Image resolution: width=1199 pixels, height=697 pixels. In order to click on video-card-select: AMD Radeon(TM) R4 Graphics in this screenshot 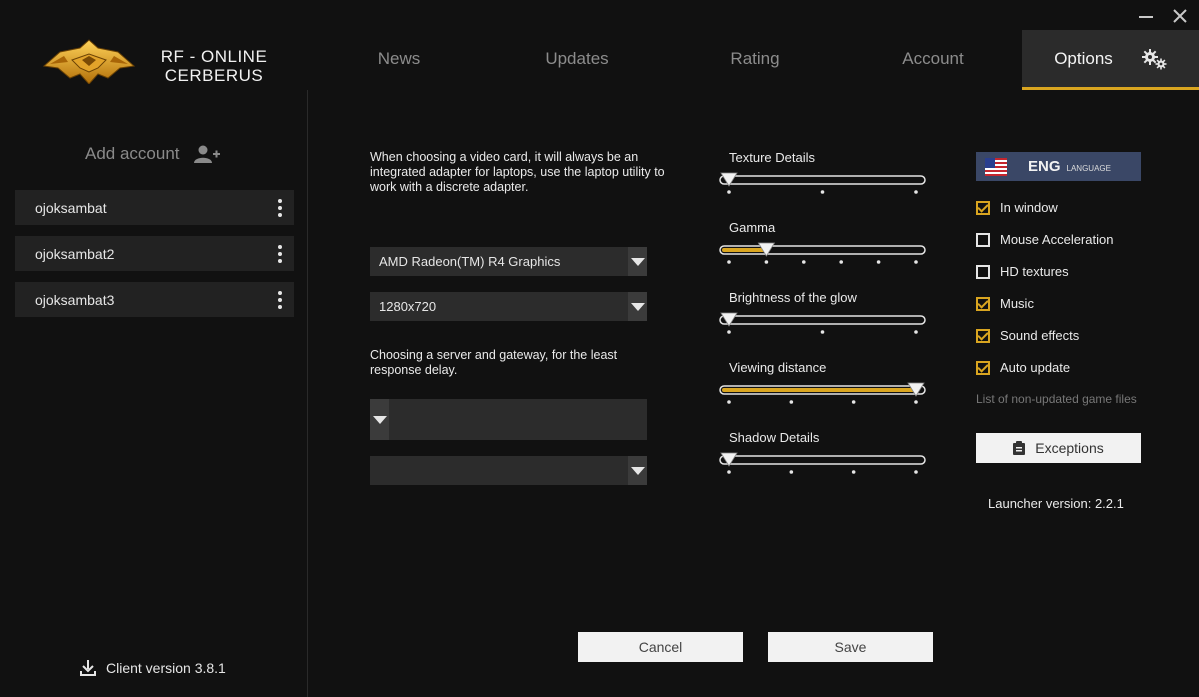, I will do `click(508, 261)`.